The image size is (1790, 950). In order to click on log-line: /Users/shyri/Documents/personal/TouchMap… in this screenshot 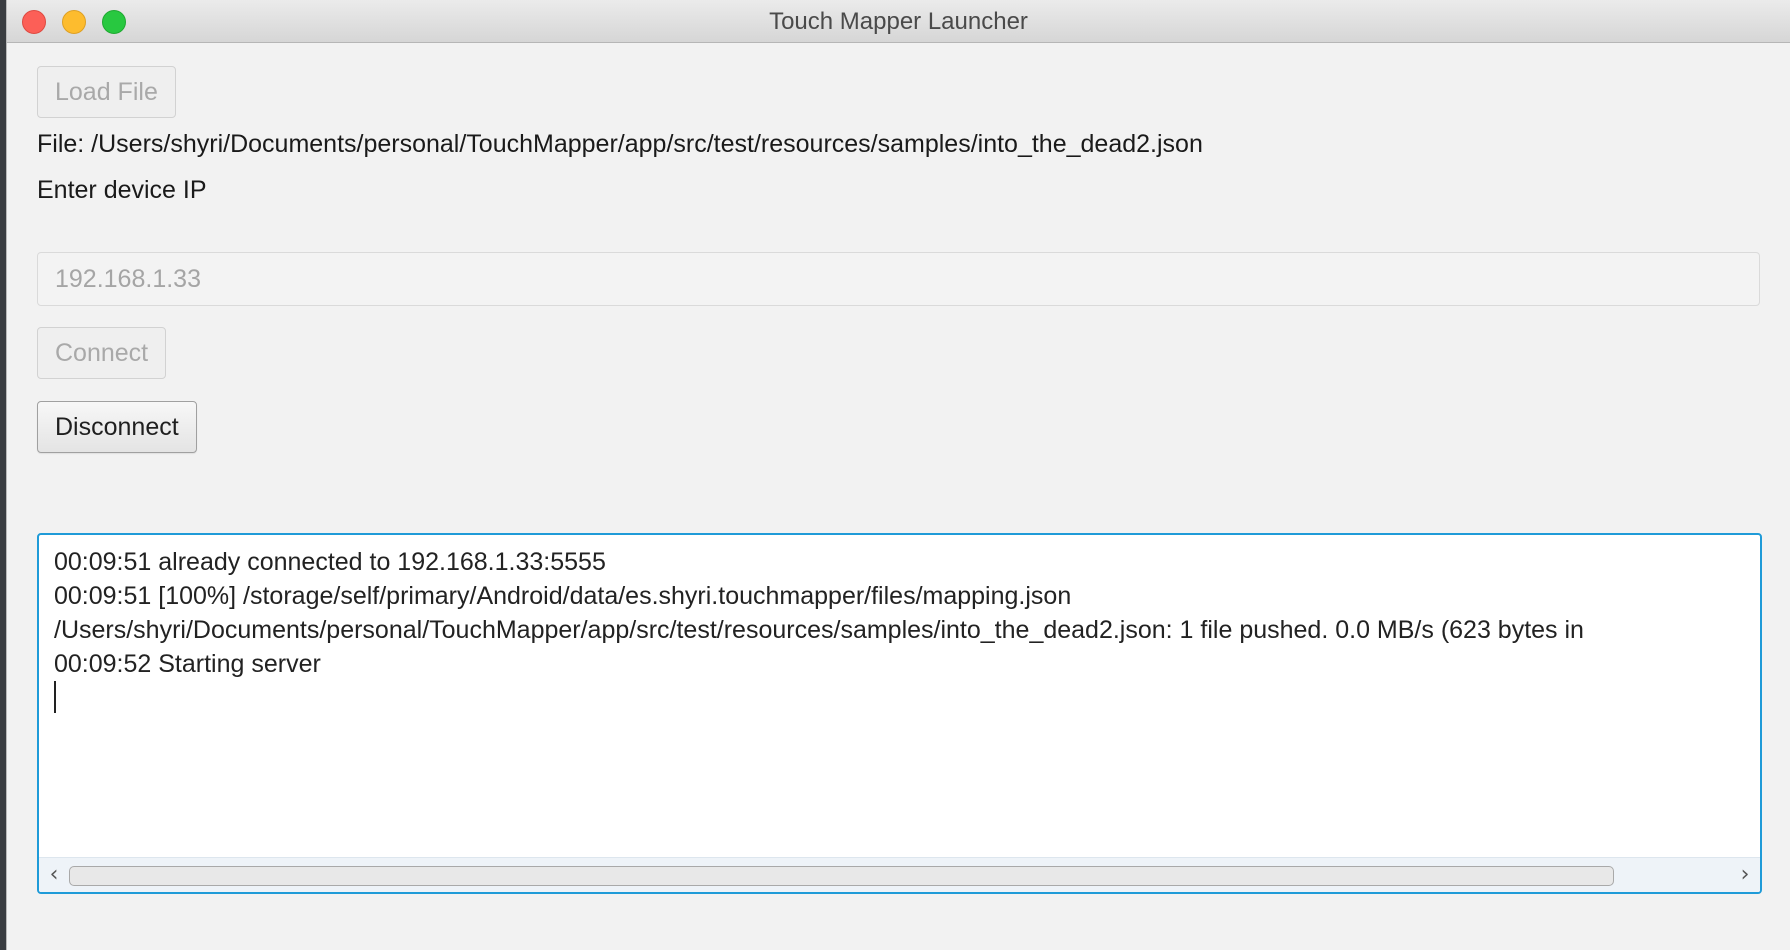, I will do `click(819, 630)`.